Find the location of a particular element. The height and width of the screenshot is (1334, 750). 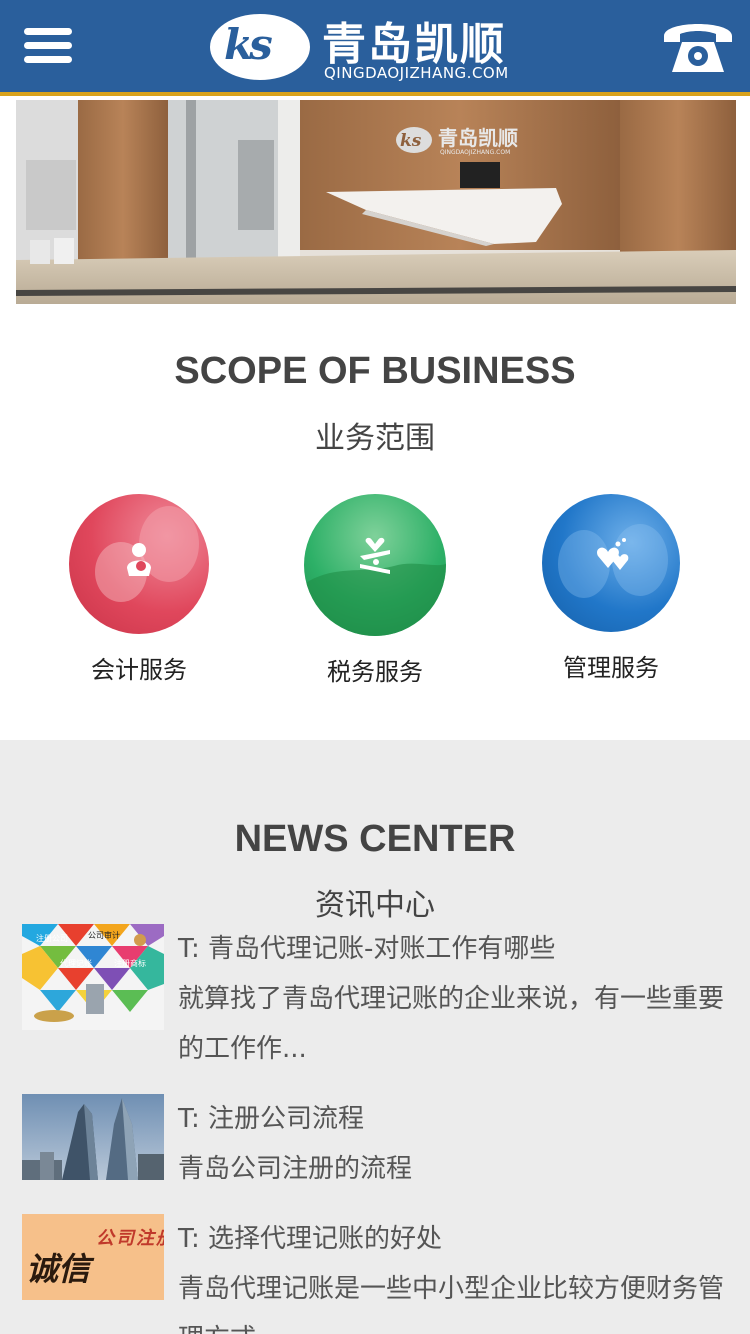

news-summary: 青岛代理记账是一些中小型企业比较方便财务管理方式 is located at coordinates (451, 1304).